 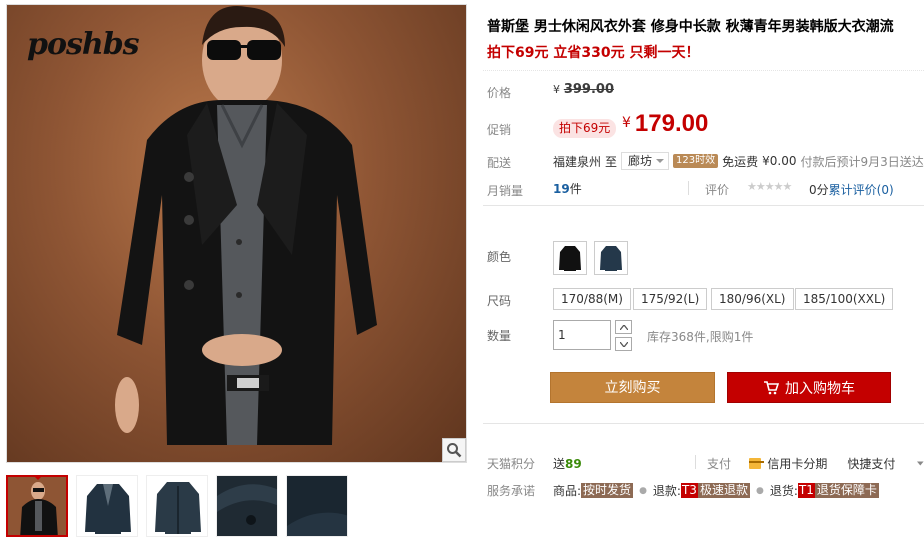 What do you see at coordinates (717, 190) in the screenshot?
I see `rating-label: 评价` at bounding box center [717, 190].